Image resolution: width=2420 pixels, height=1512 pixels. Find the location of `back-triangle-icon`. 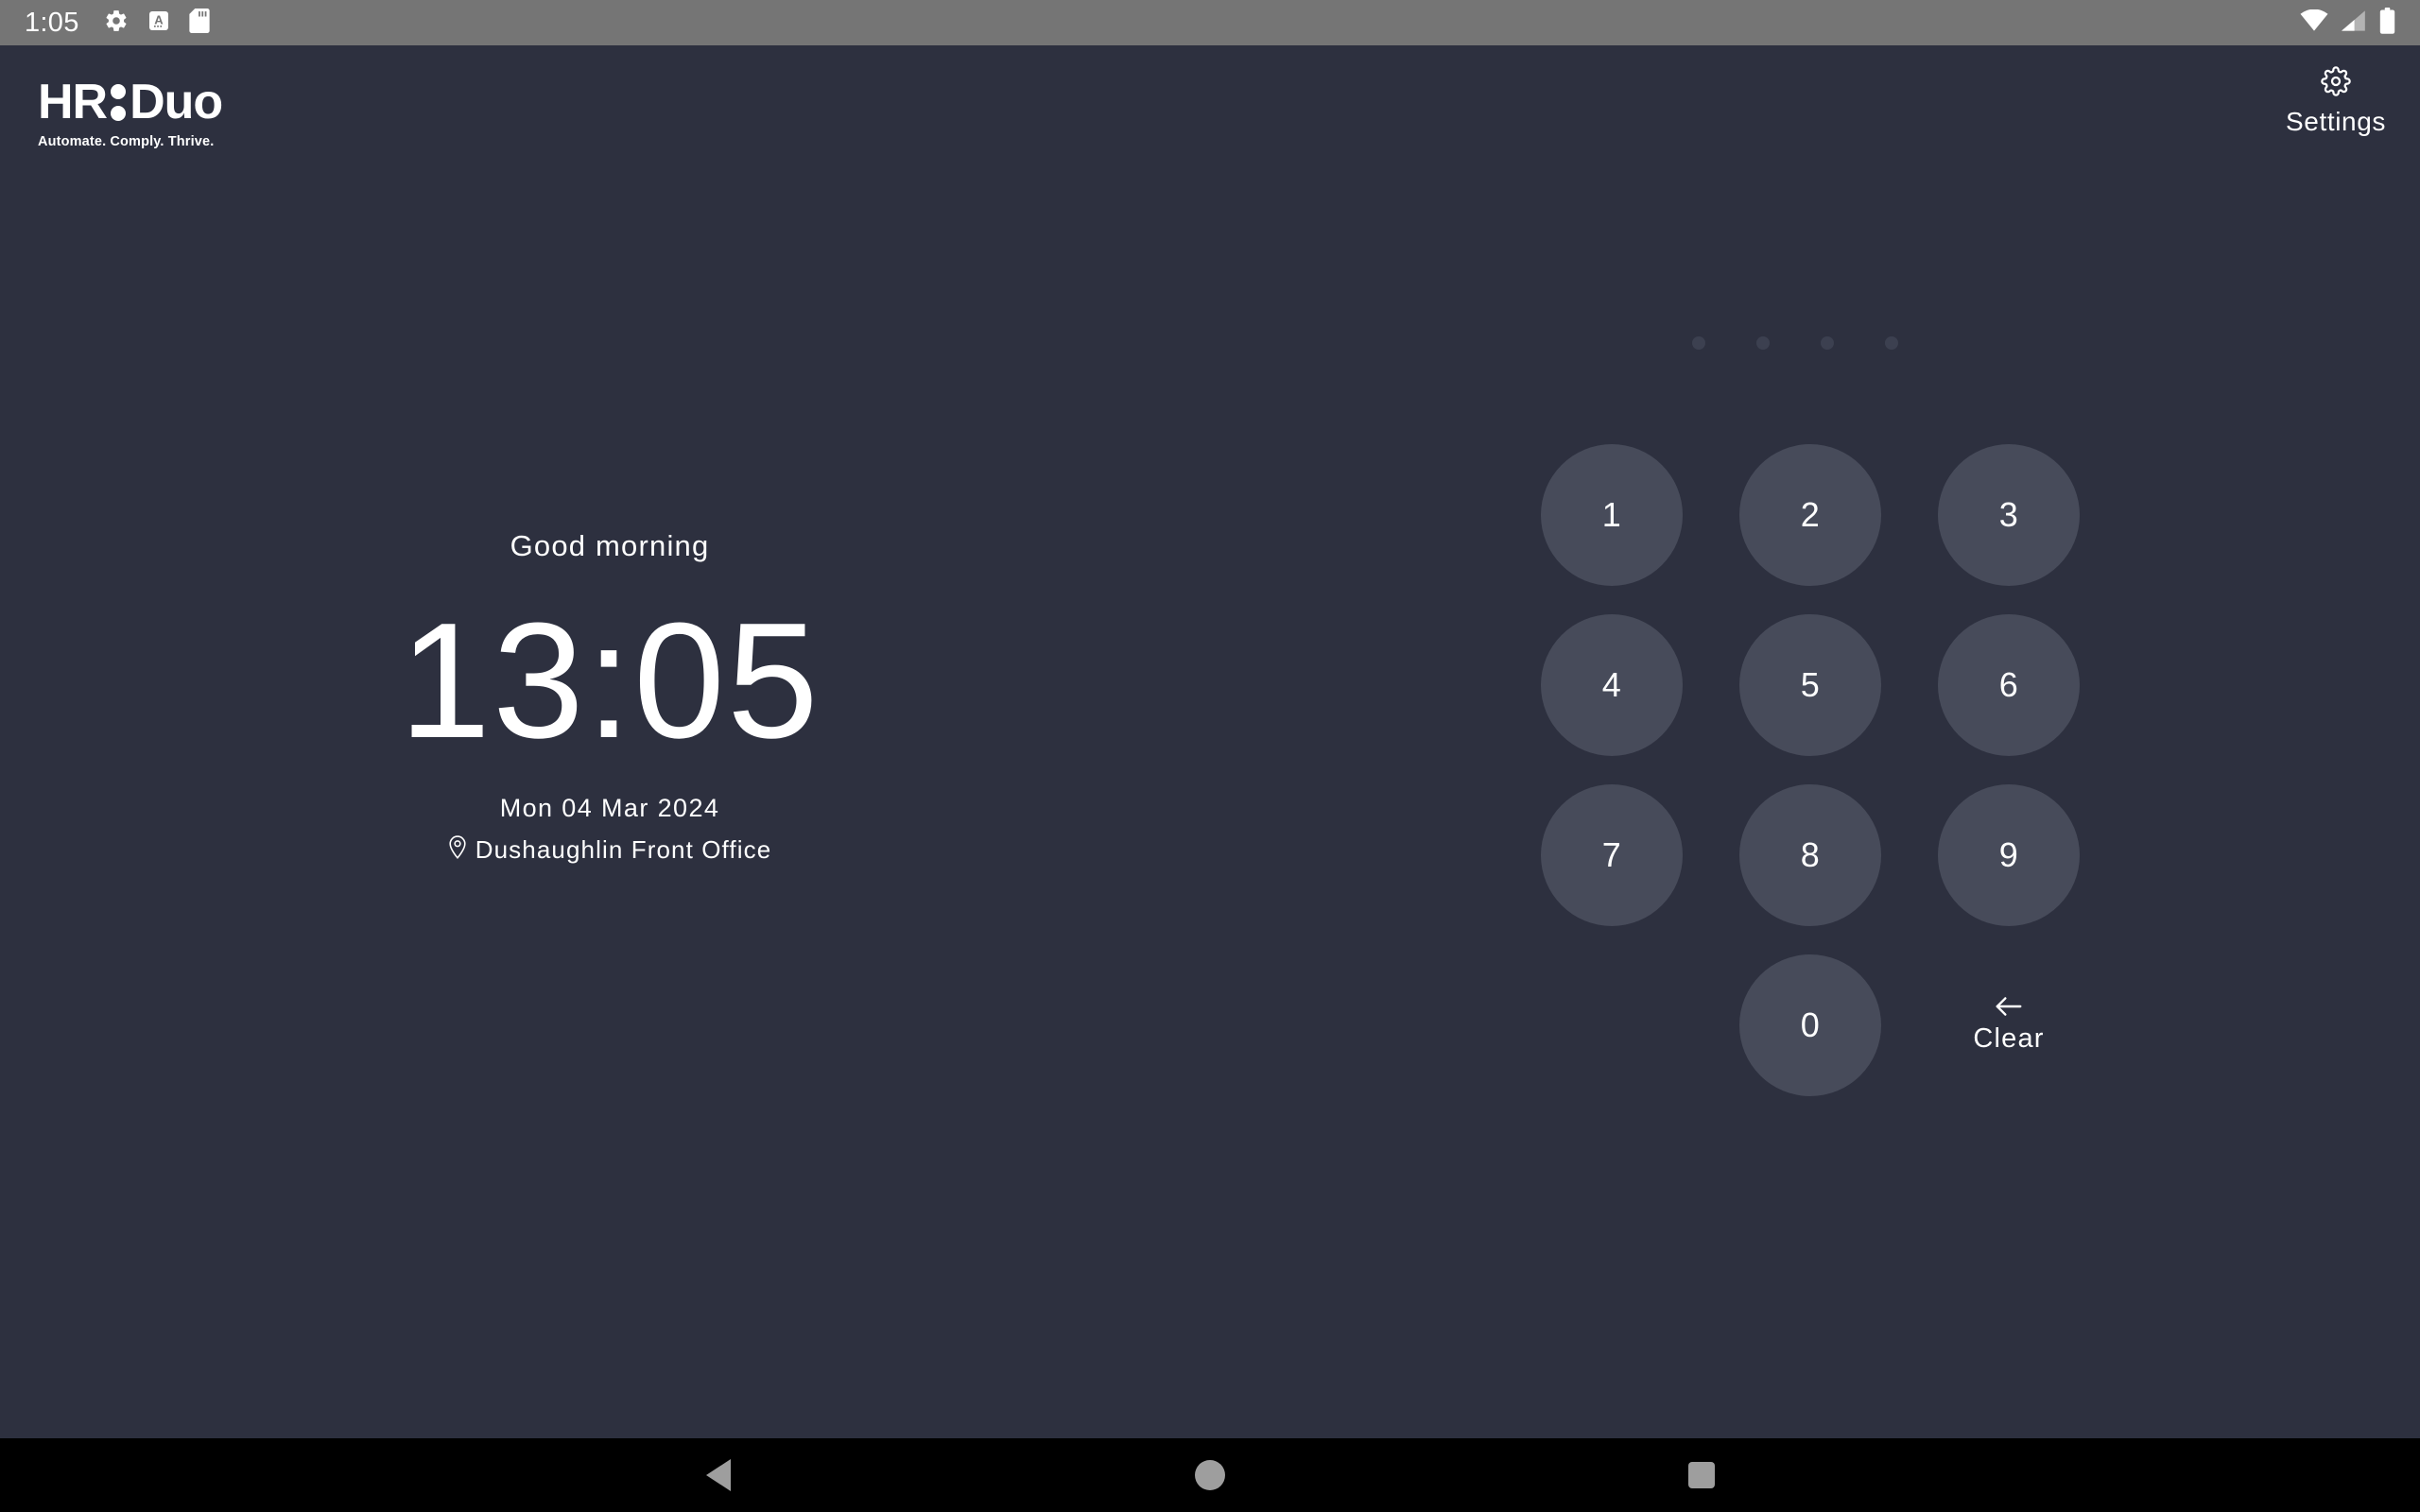

back-triangle-icon is located at coordinates (718, 1475).